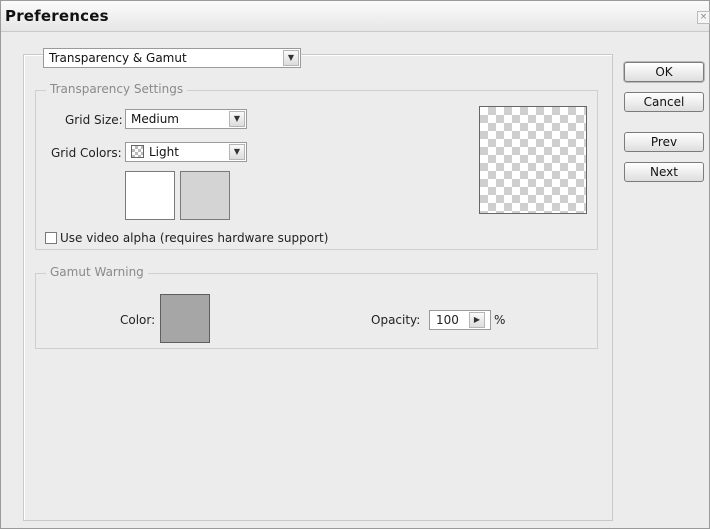  Describe the element at coordinates (185, 318) in the screenshot. I see `gamut-color-swatch` at that location.